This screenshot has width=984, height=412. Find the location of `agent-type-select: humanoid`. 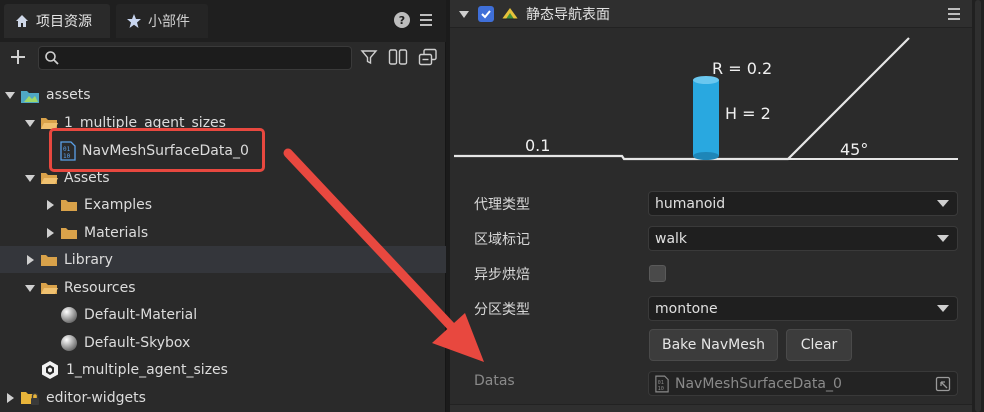

agent-type-select: humanoid is located at coordinates (803, 203).